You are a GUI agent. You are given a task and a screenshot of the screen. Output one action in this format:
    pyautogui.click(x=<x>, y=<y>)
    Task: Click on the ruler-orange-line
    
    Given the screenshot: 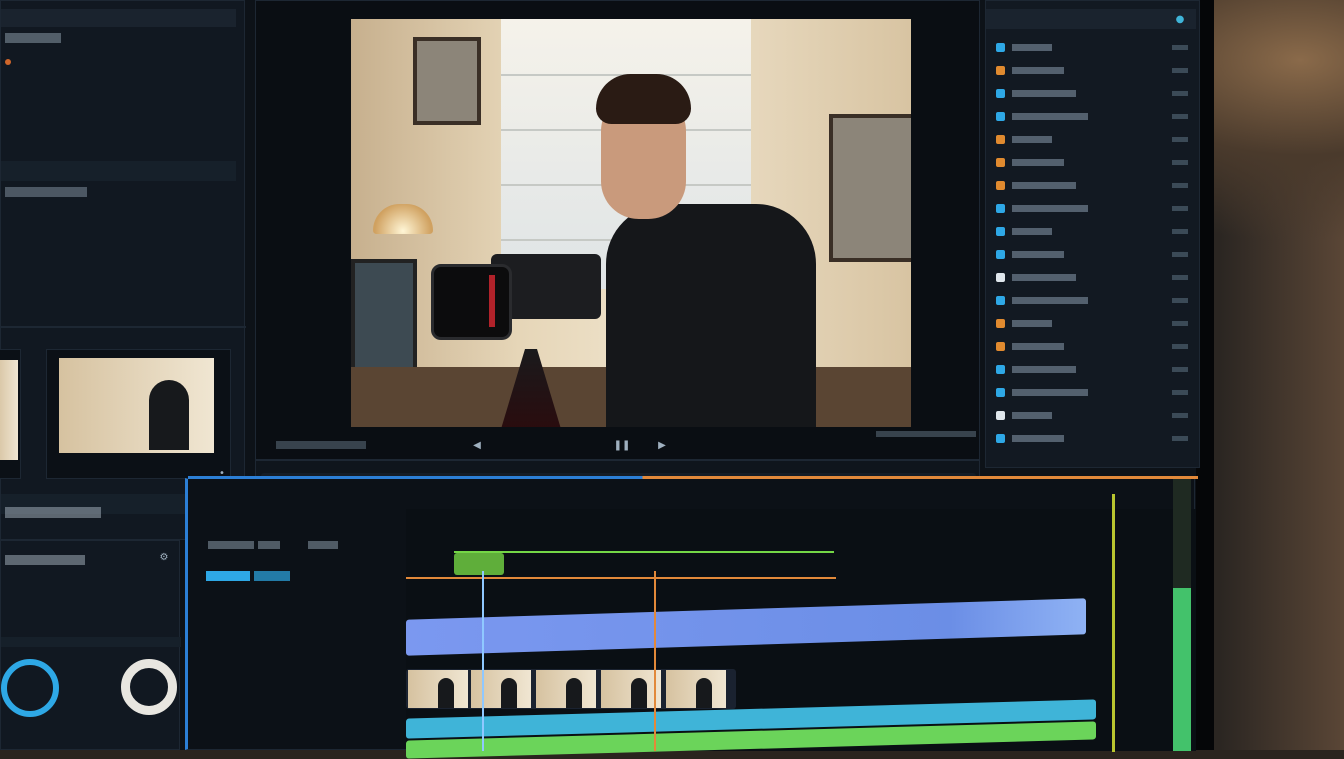 What is the action you would take?
    pyautogui.click(x=621, y=578)
    